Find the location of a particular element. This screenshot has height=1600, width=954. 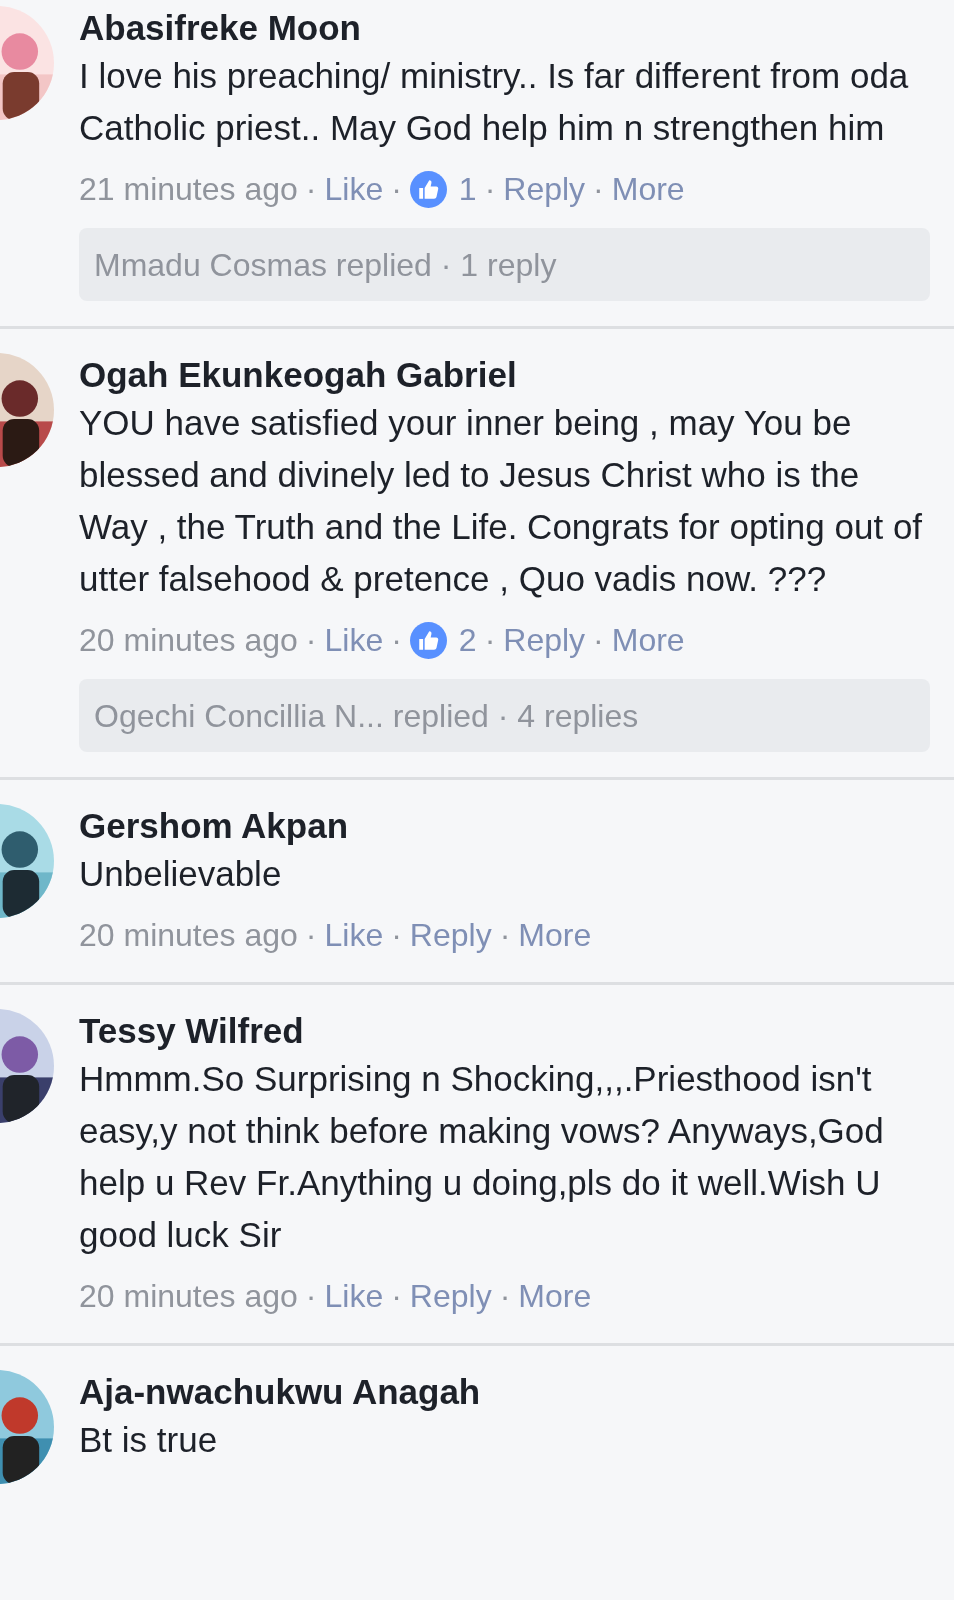

commenter-name: Aja-nwachukwu Anagah is located at coordinates (504, 1392).